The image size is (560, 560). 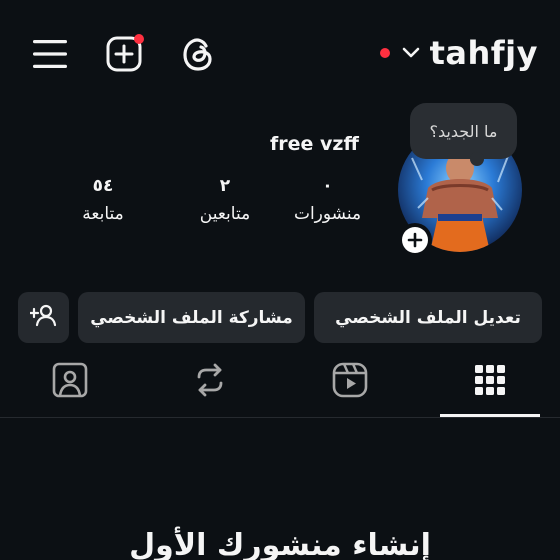 I want to click on reposts-icon, so click(x=210, y=382).